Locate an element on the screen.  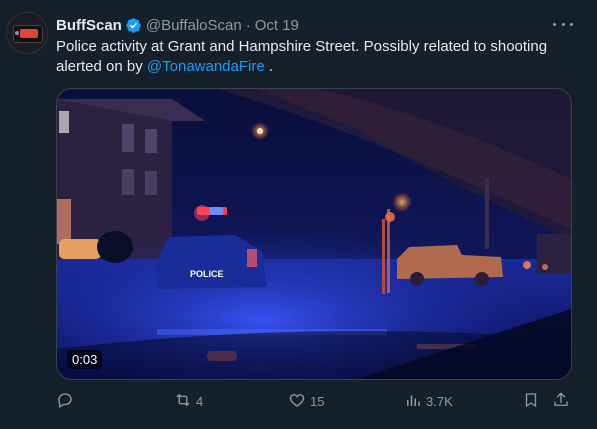
more-icon is located at coordinates (563, 24).